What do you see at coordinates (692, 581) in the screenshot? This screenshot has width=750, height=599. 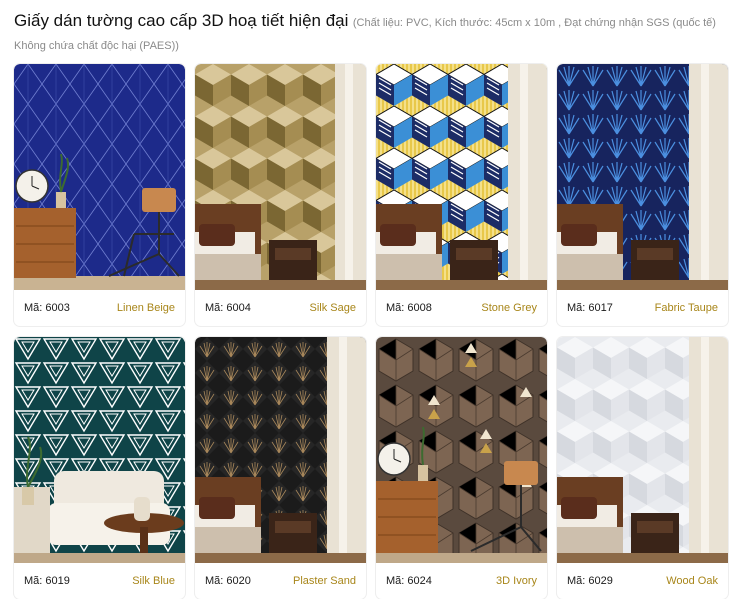 I see `product-name: Wood Oak` at bounding box center [692, 581].